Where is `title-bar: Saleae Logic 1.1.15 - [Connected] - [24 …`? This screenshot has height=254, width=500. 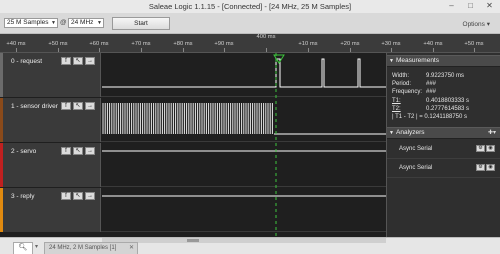
title-bar: Saleae Logic 1.1.15 - [Connected] - [24 … is located at coordinates (250, 6).